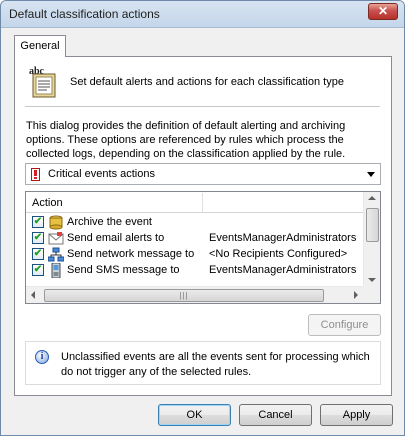 Image resolution: width=405 pixels, height=436 pixels. What do you see at coordinates (56, 222) in the screenshot?
I see `archive-icon` at bounding box center [56, 222].